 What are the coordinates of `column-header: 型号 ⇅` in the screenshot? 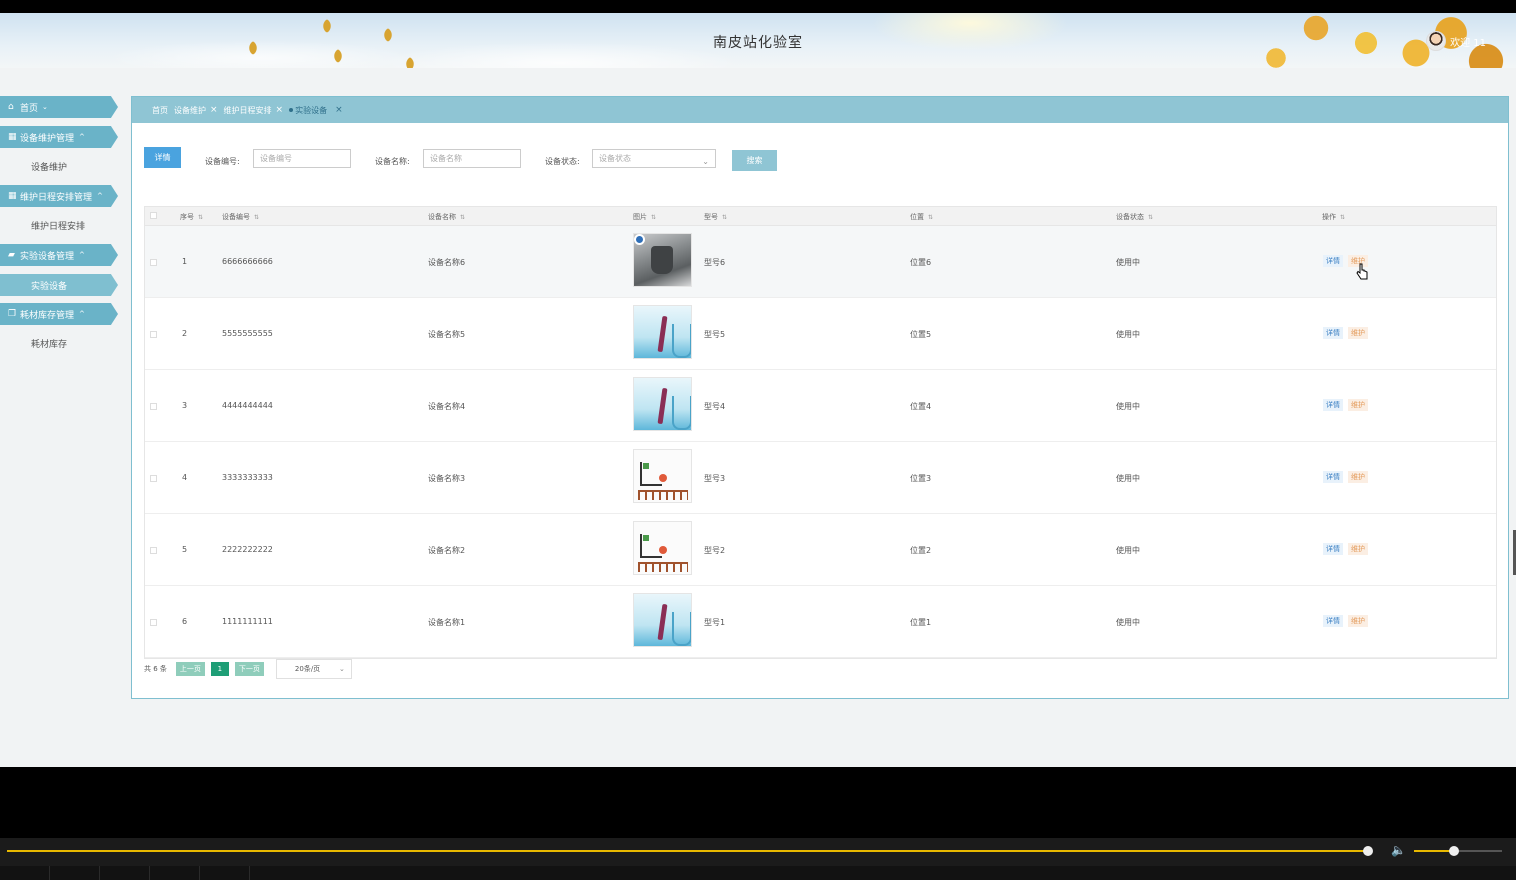 It's located at (715, 217).